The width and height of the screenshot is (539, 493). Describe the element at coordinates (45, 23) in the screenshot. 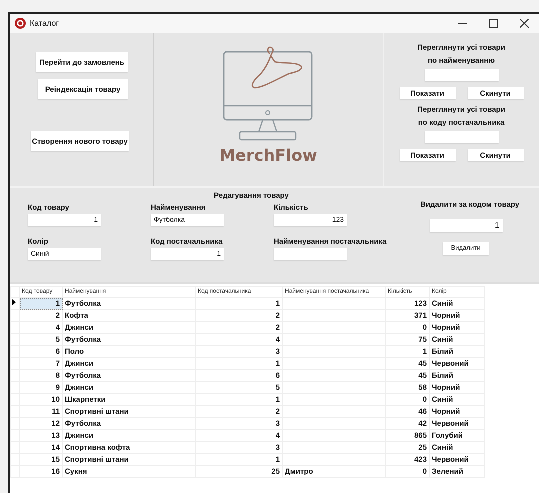

I see `window-title: Каталог` at that location.